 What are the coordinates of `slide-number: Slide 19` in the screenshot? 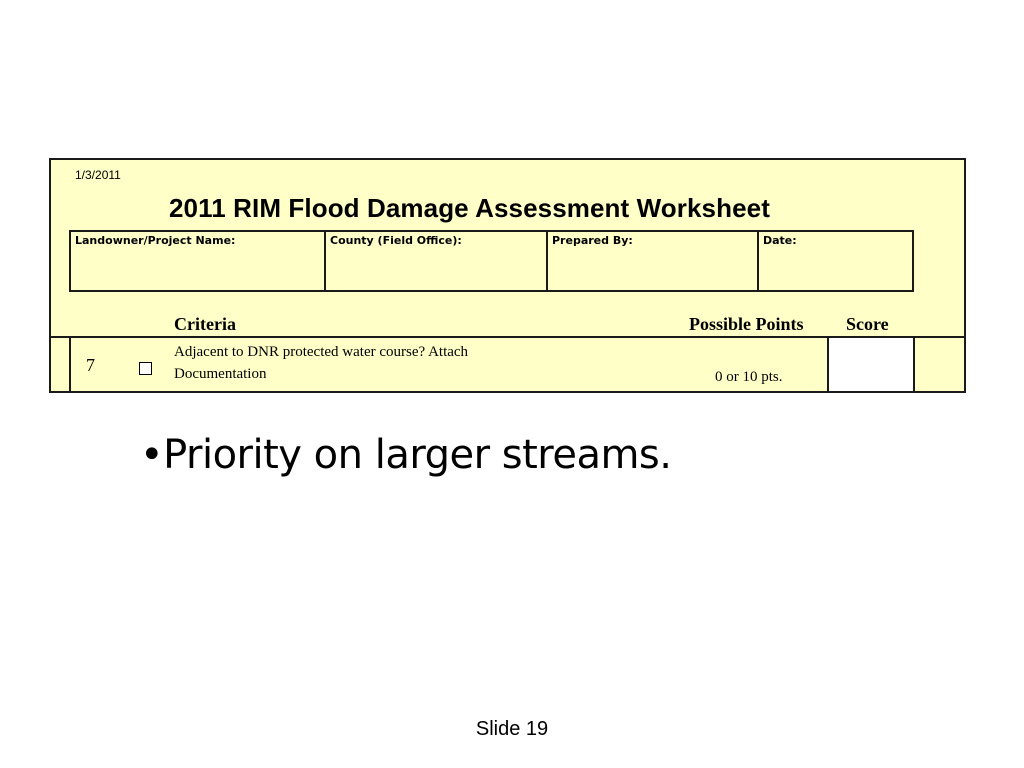 It's located at (512, 729).